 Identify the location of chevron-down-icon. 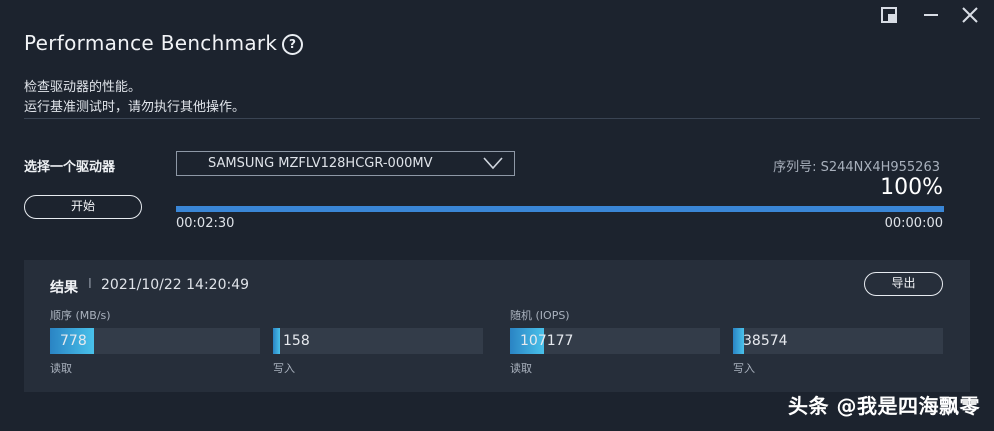
(493, 165).